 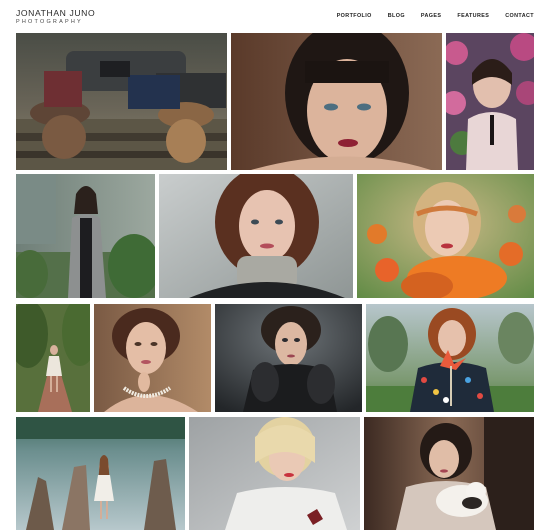 I want to click on gallery-photo-blonde-bob, so click(x=274, y=473).